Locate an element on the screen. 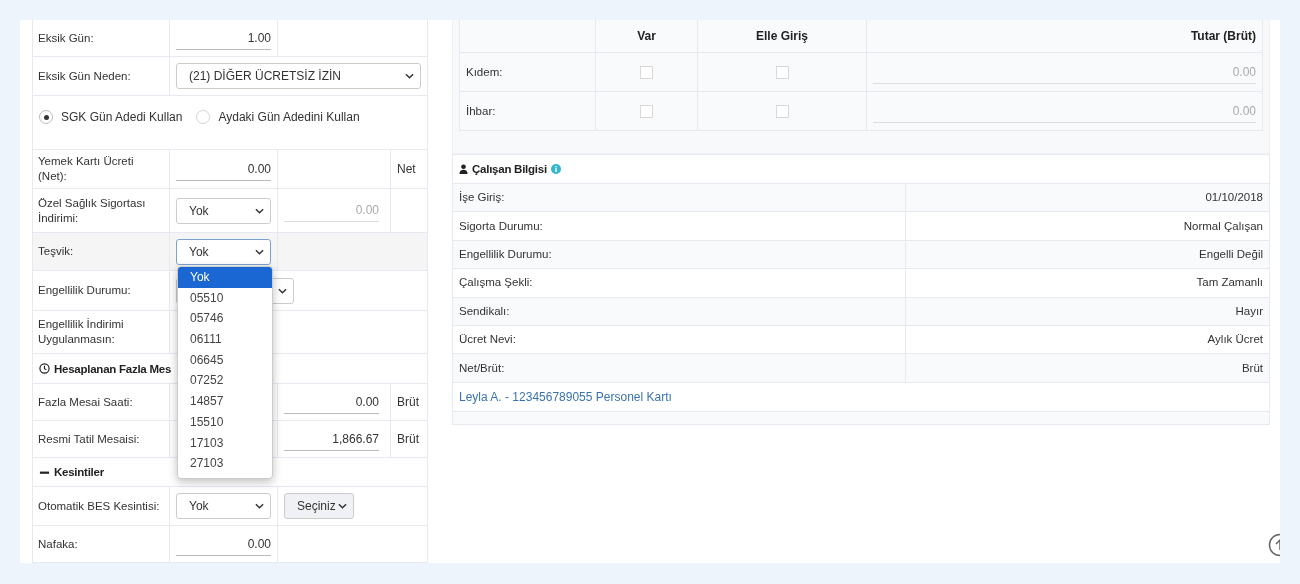 This screenshot has width=1300, height=584. dropdown-option: 05510 is located at coordinates (225, 298).